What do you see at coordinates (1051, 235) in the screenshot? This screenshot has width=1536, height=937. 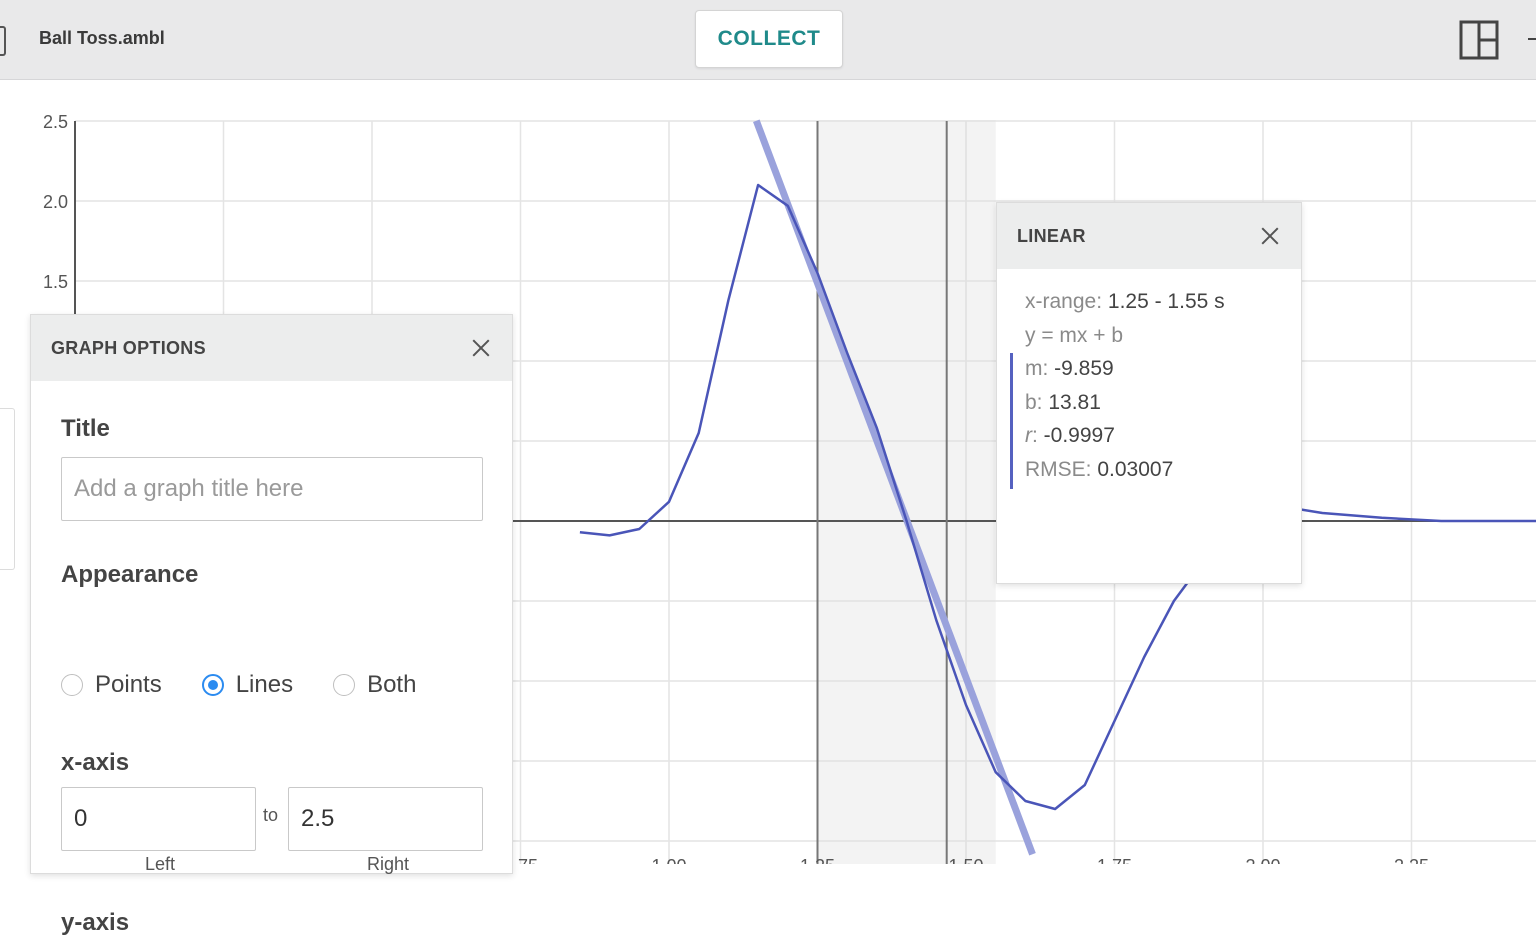 I see `linear-panel-title: LINEAR` at bounding box center [1051, 235].